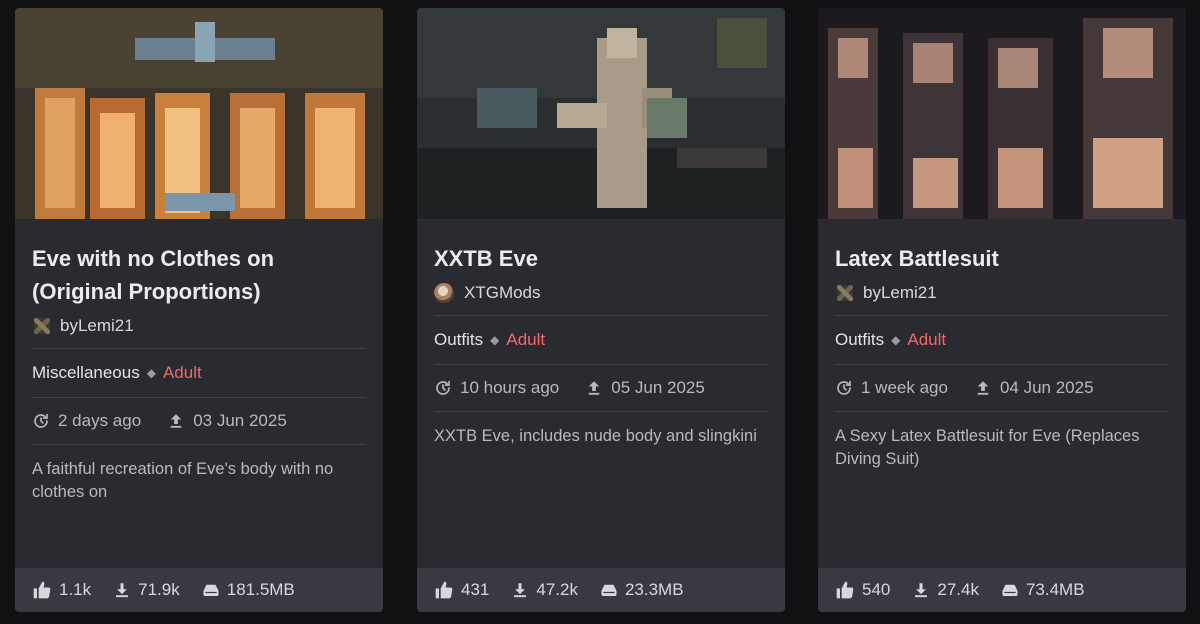 The width and height of the screenshot is (1200, 624). What do you see at coordinates (146, 291) in the screenshot?
I see `mod-title-line: (Original Proportions)` at bounding box center [146, 291].